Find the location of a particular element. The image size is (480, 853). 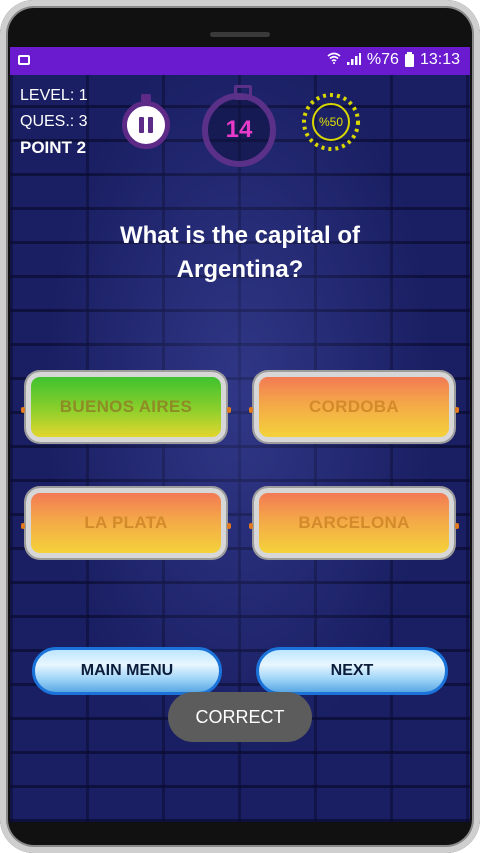

fifty-fifty-lifeline-button: %50 is located at coordinates (331, 122).